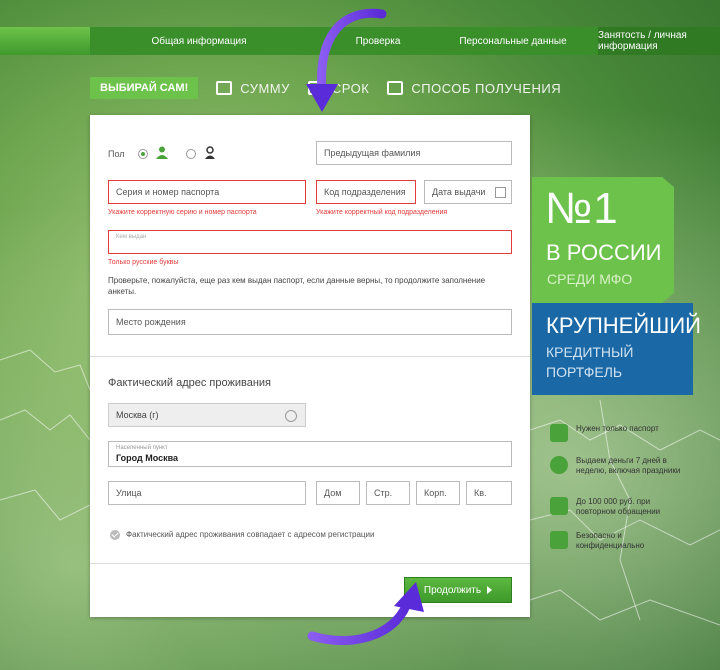 This screenshot has width=720, height=670. I want to click on placeholder-text: Стр., so click(383, 493).